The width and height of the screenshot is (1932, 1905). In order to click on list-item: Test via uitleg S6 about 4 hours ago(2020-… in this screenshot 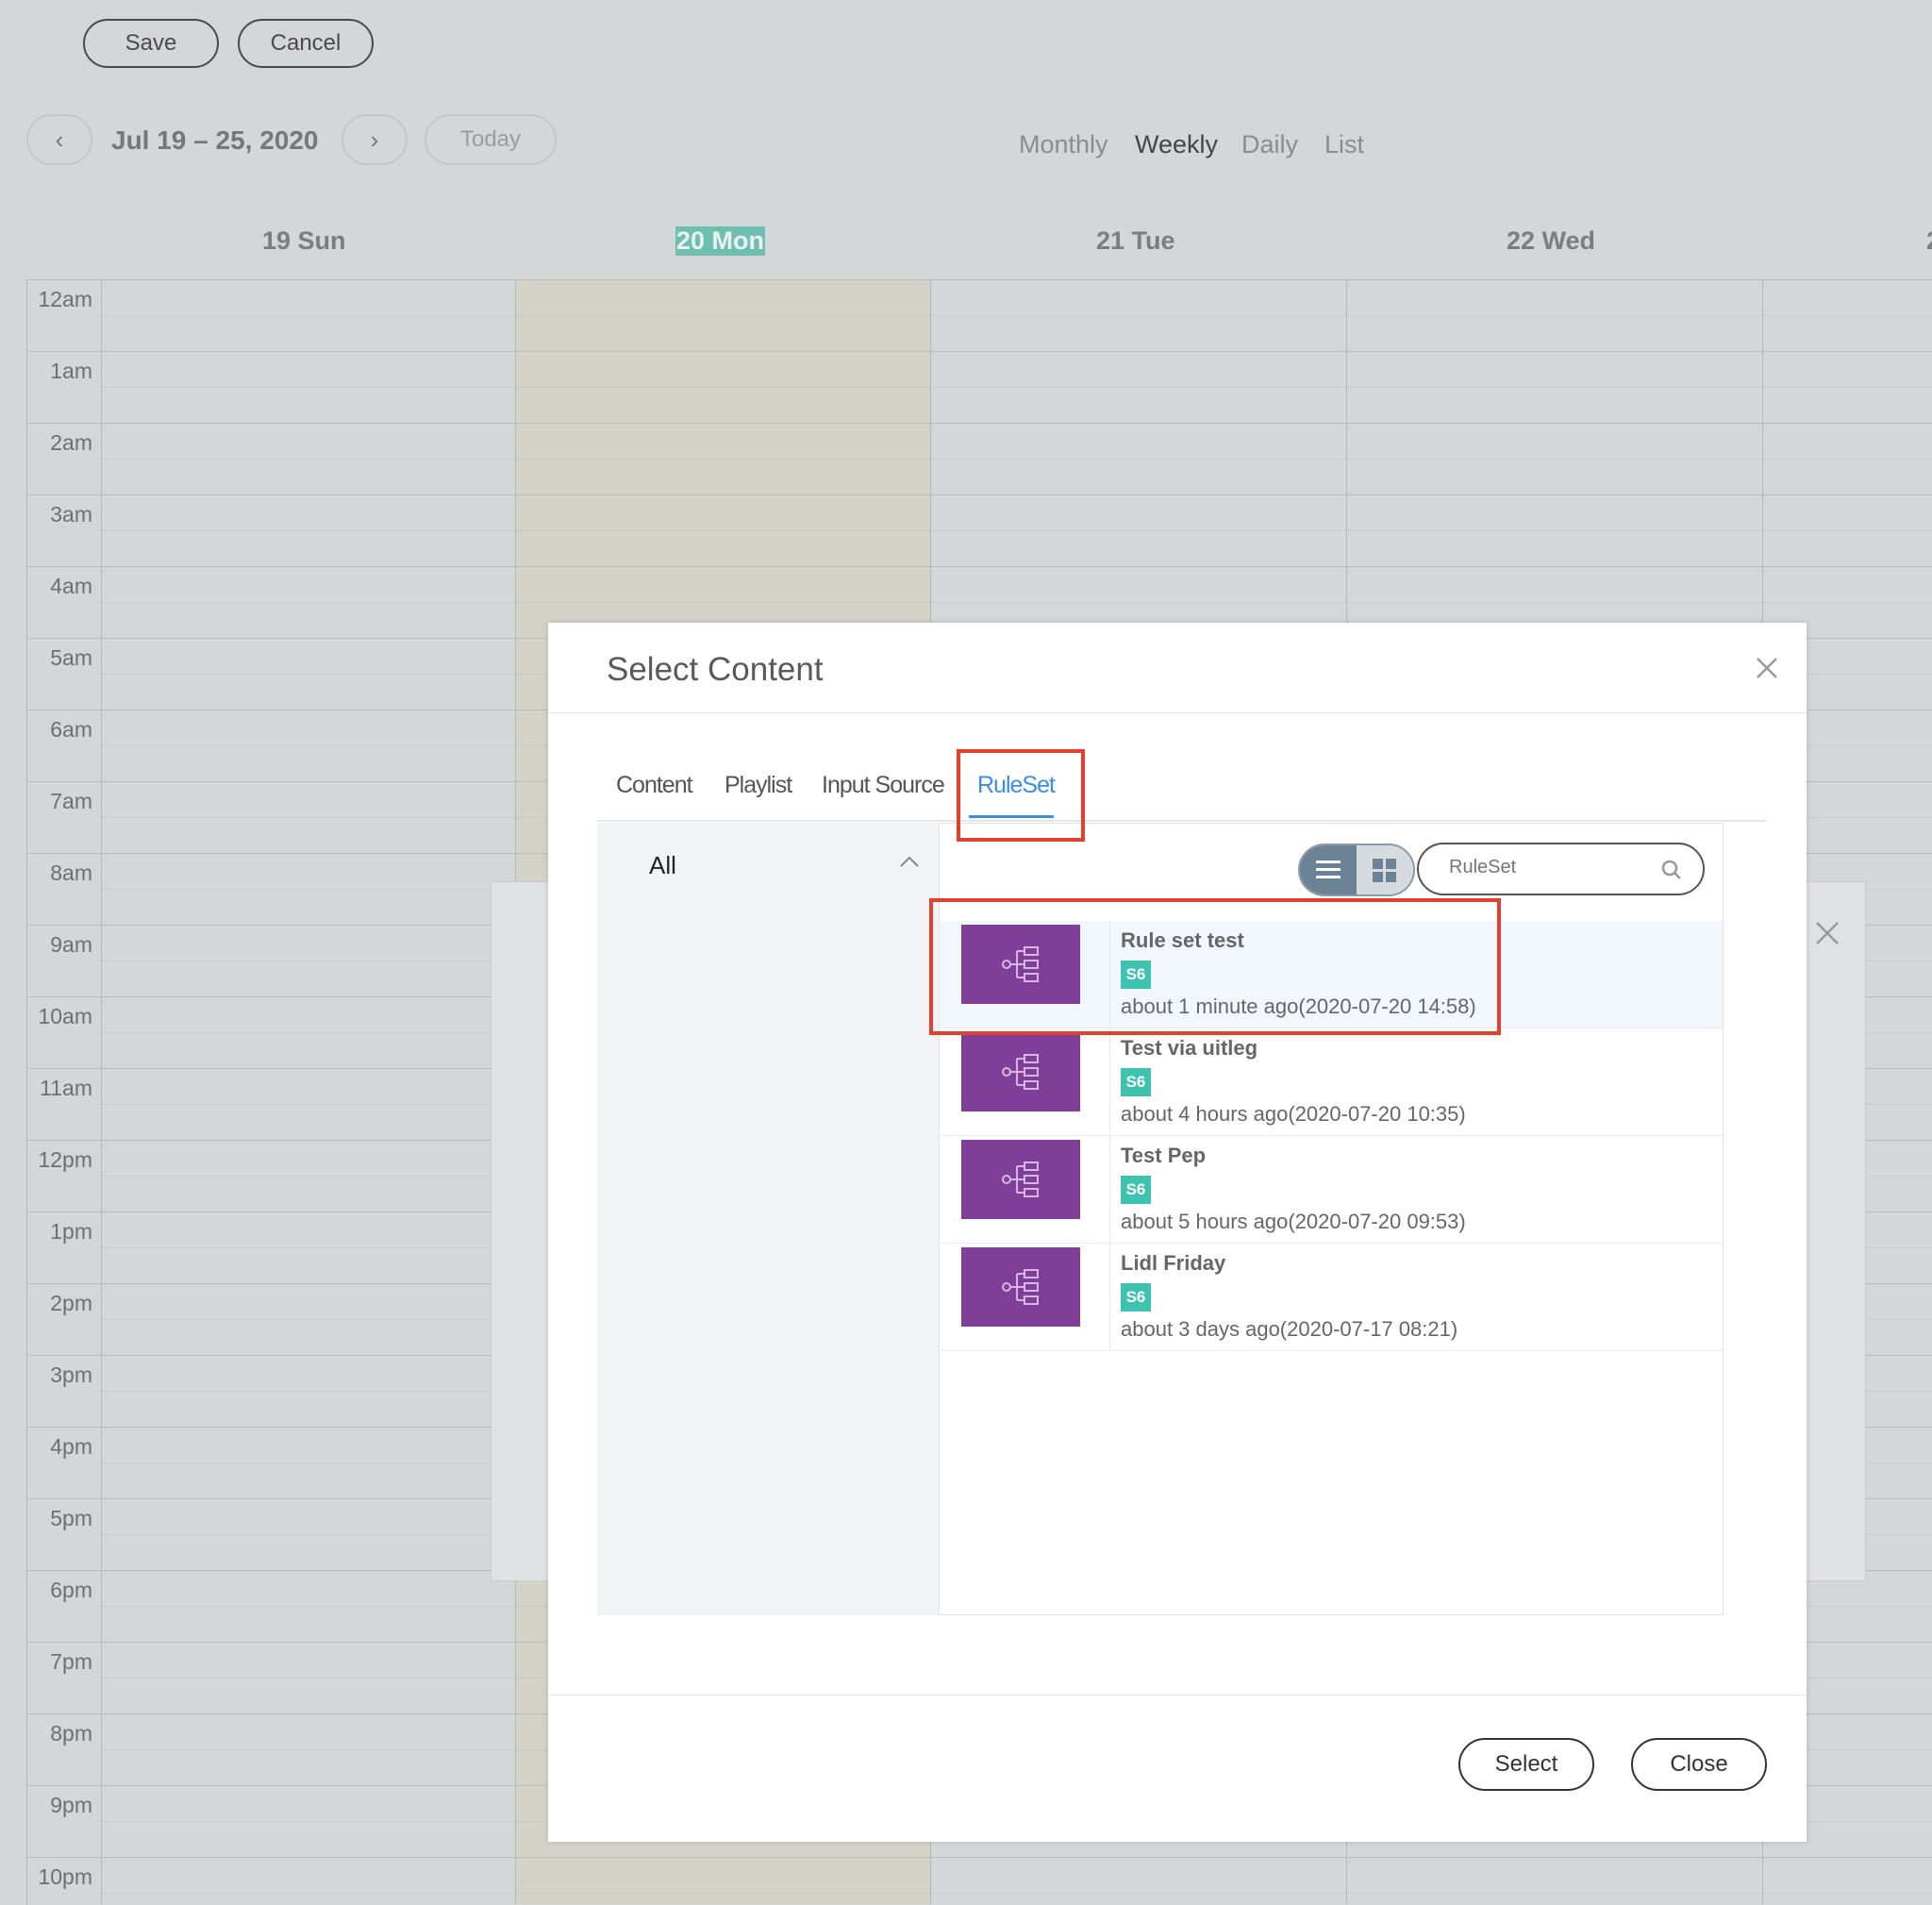, I will do `click(1331, 1082)`.